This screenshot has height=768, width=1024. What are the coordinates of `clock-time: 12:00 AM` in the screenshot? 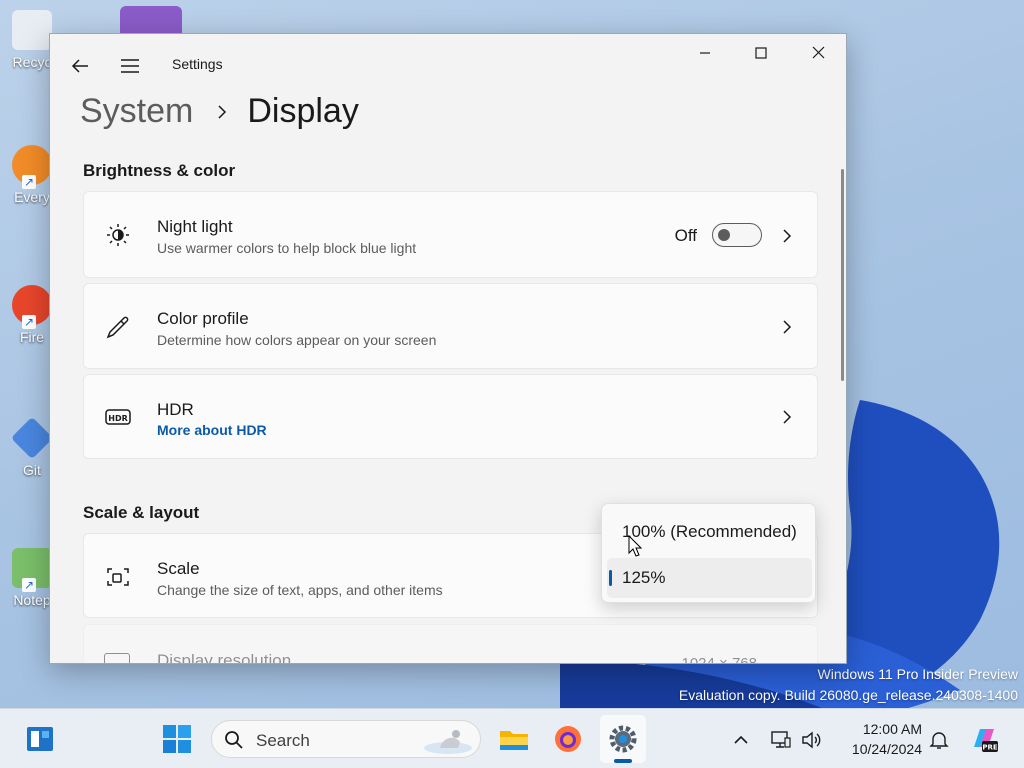 It's located at (892, 729).